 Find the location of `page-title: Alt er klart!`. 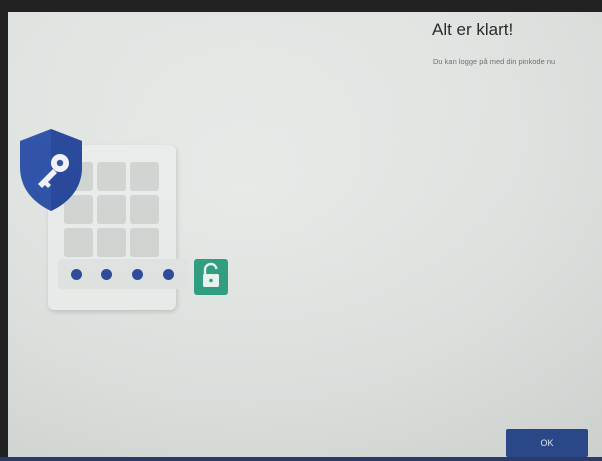

page-title: Alt er klart! is located at coordinates (473, 29).